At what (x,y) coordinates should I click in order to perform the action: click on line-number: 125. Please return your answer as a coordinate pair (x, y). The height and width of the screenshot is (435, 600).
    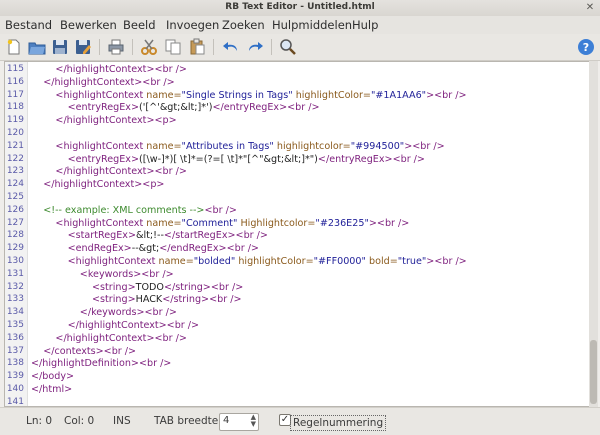
    Looking at the image, I should click on (15, 197).